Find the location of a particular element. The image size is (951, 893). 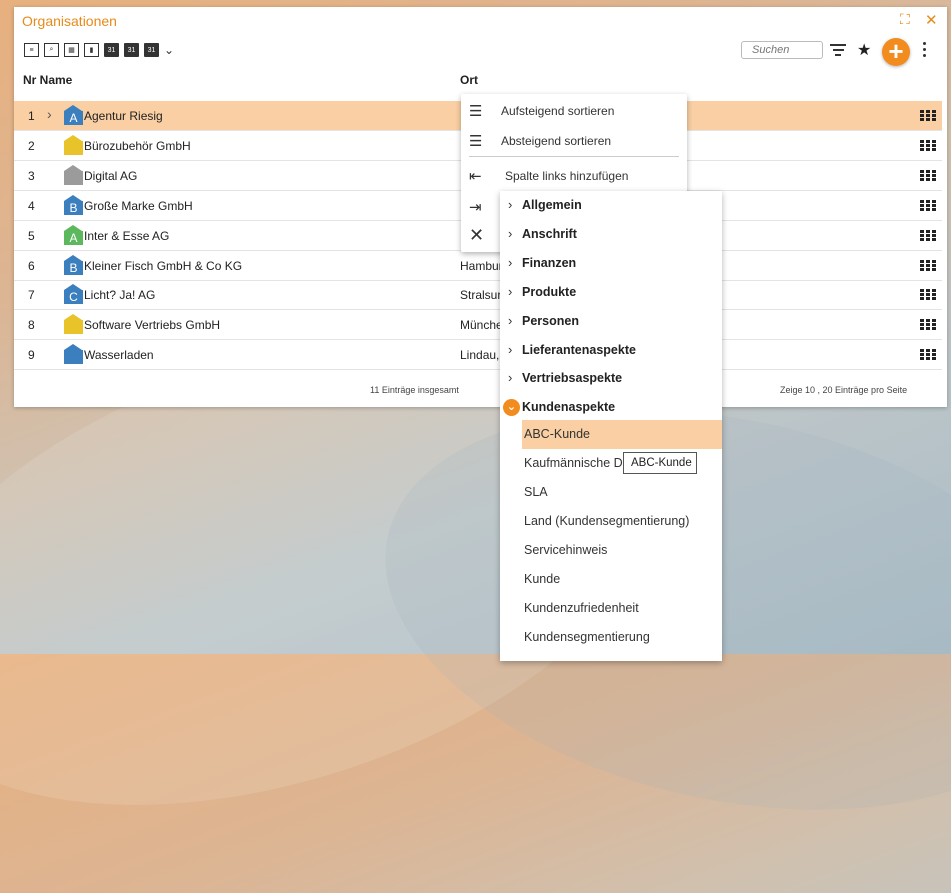

sort-asc-icon: ☰ is located at coordinates (476, 111).